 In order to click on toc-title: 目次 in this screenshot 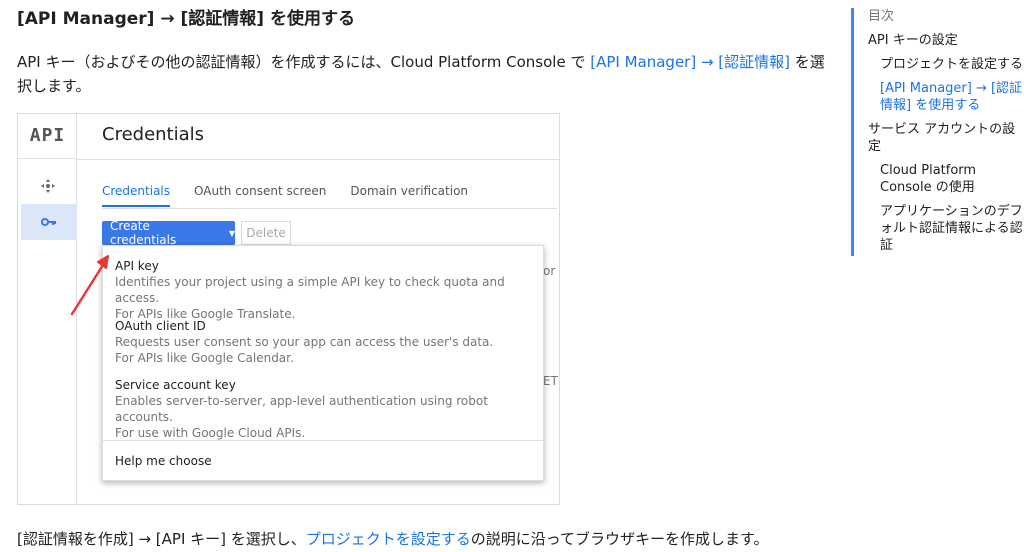, I will do `click(881, 16)`.